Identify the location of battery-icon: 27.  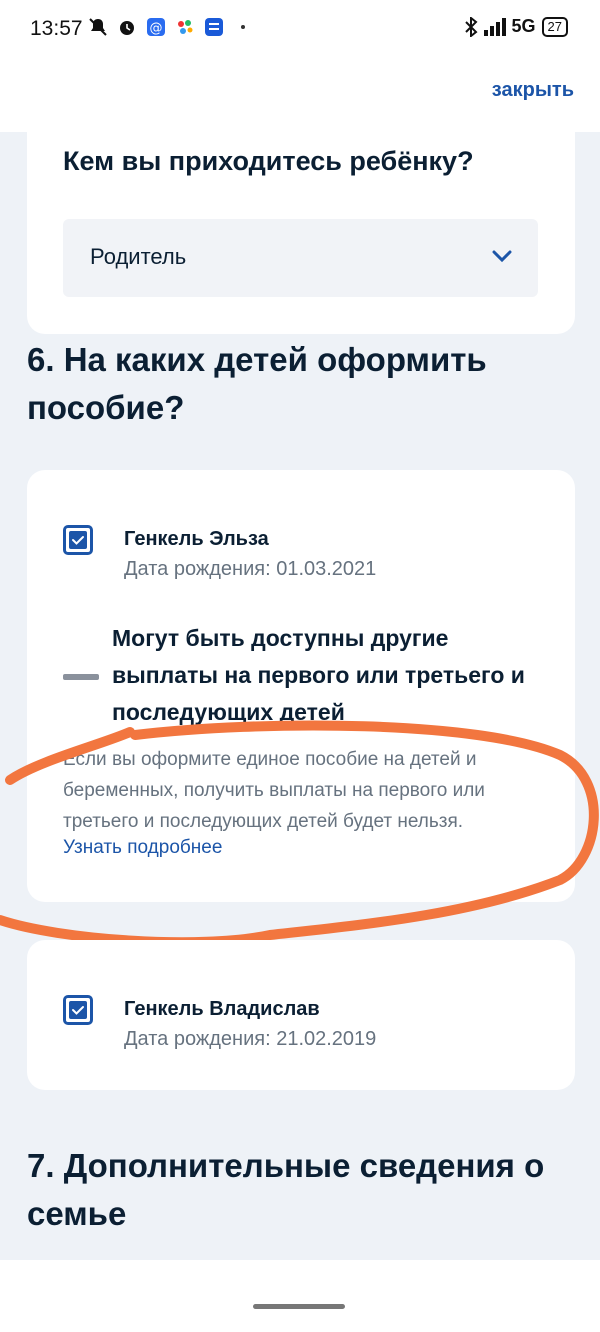
(554, 26).